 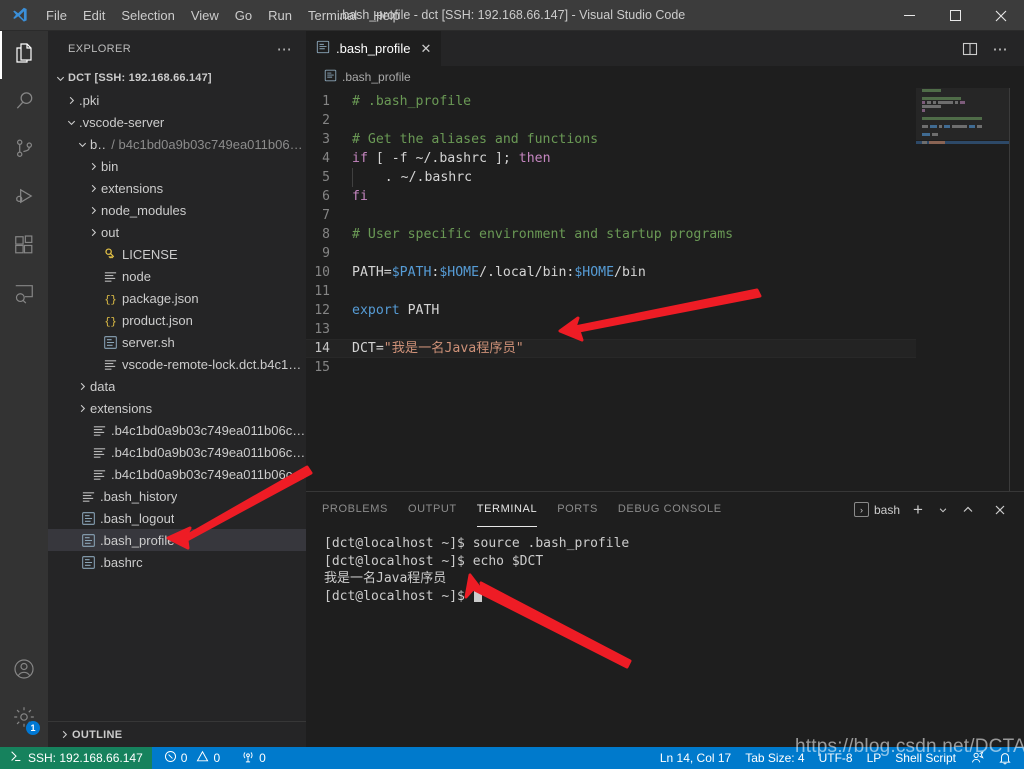 What do you see at coordinates (925, 758) in the screenshot?
I see `language-mode: Shell Script` at bounding box center [925, 758].